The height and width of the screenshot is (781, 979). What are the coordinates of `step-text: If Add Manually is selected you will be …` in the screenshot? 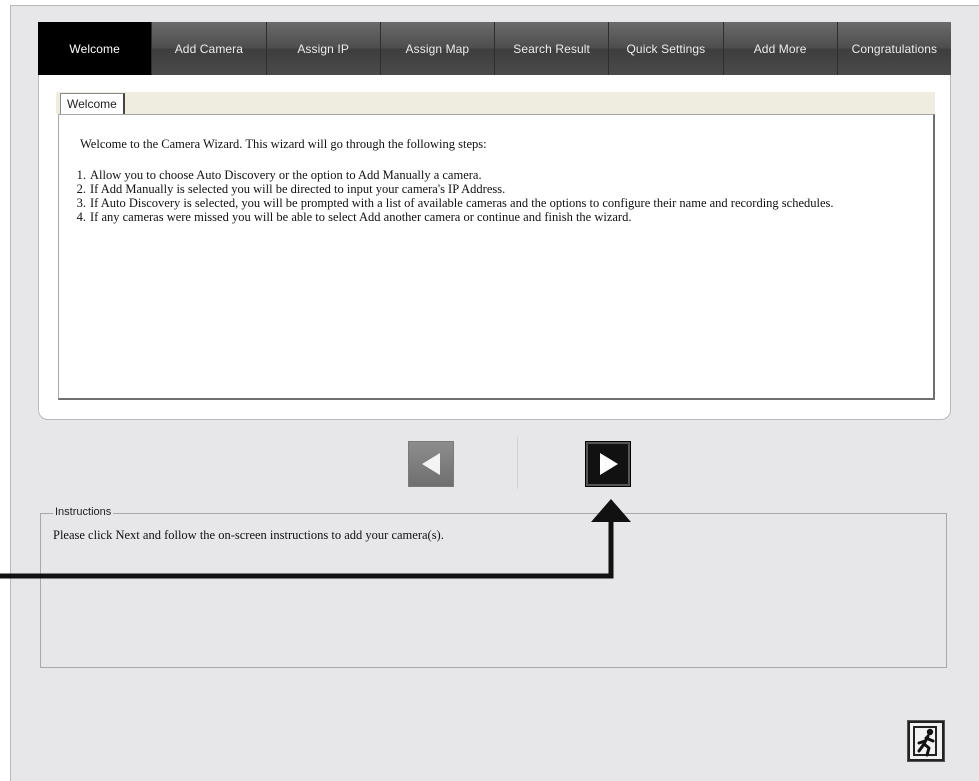 It's located at (298, 189).